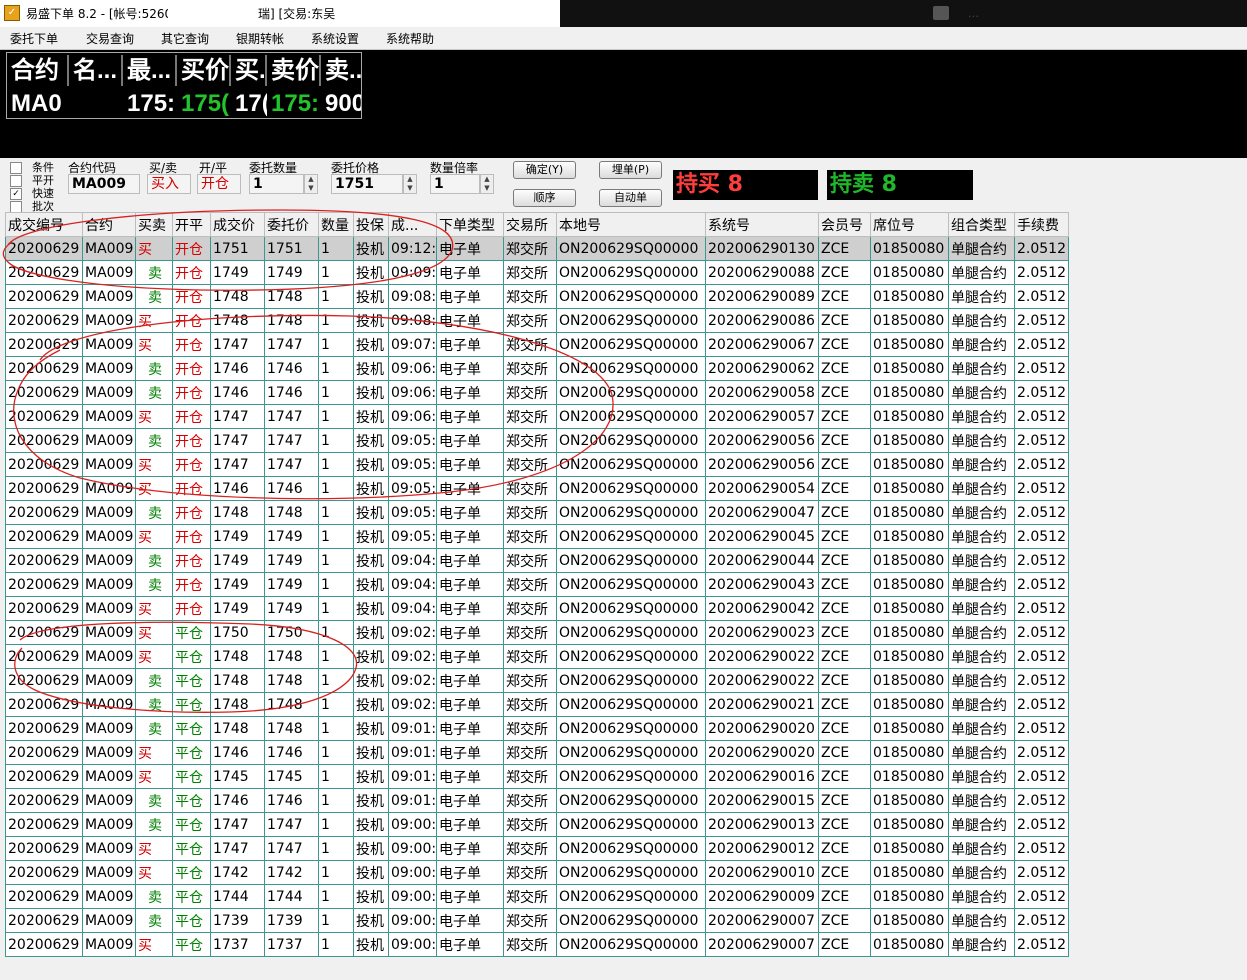  What do you see at coordinates (39, 70) in the screenshot?
I see `quote-header-contract: 合约` at bounding box center [39, 70].